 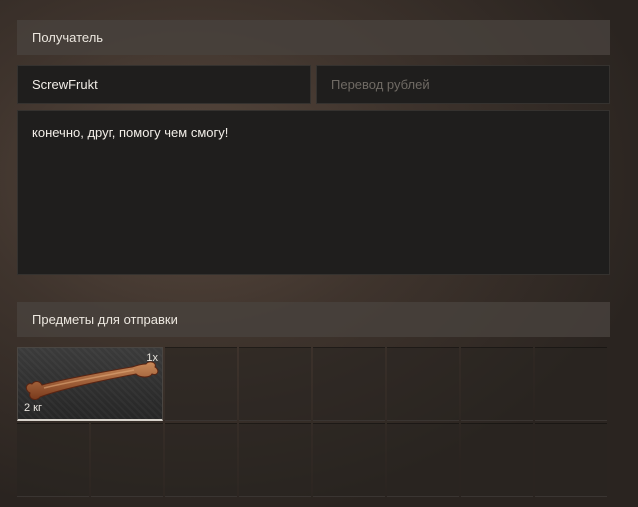 What do you see at coordinates (380, 84) in the screenshot?
I see `ruble-transfer-placeholder: Перевод рублей` at bounding box center [380, 84].